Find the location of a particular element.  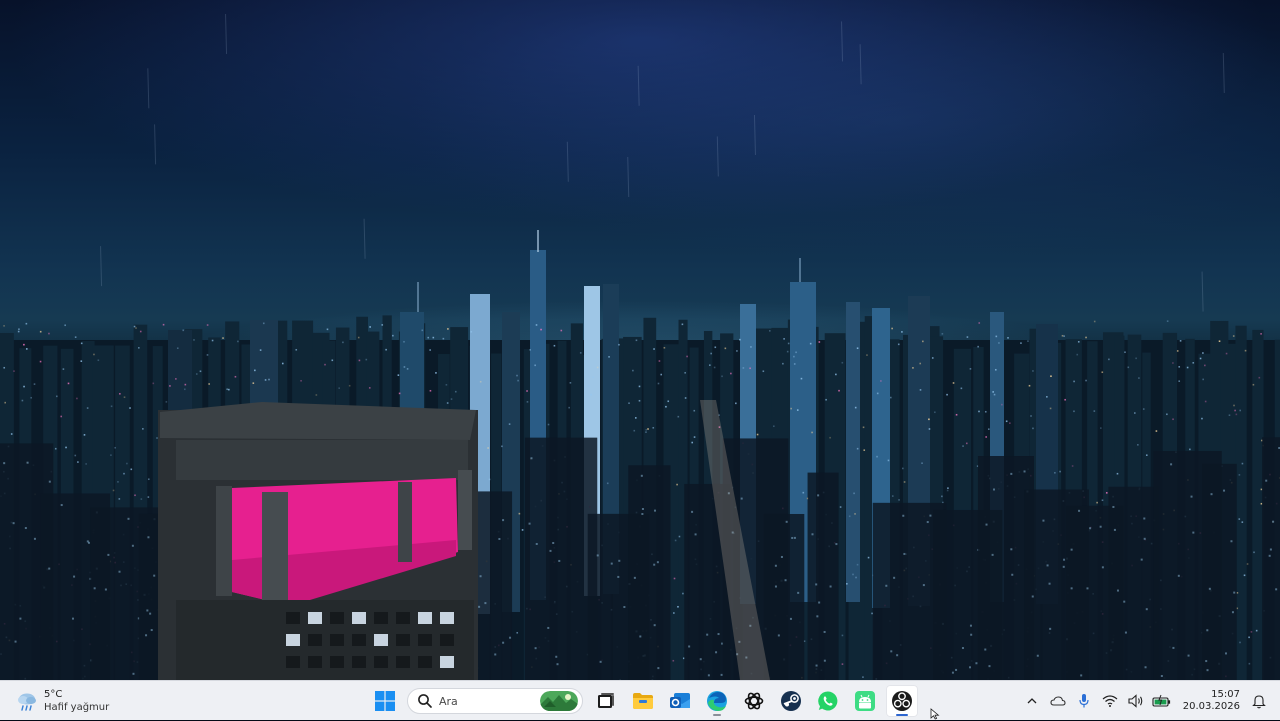

android-app-button is located at coordinates (865, 701).